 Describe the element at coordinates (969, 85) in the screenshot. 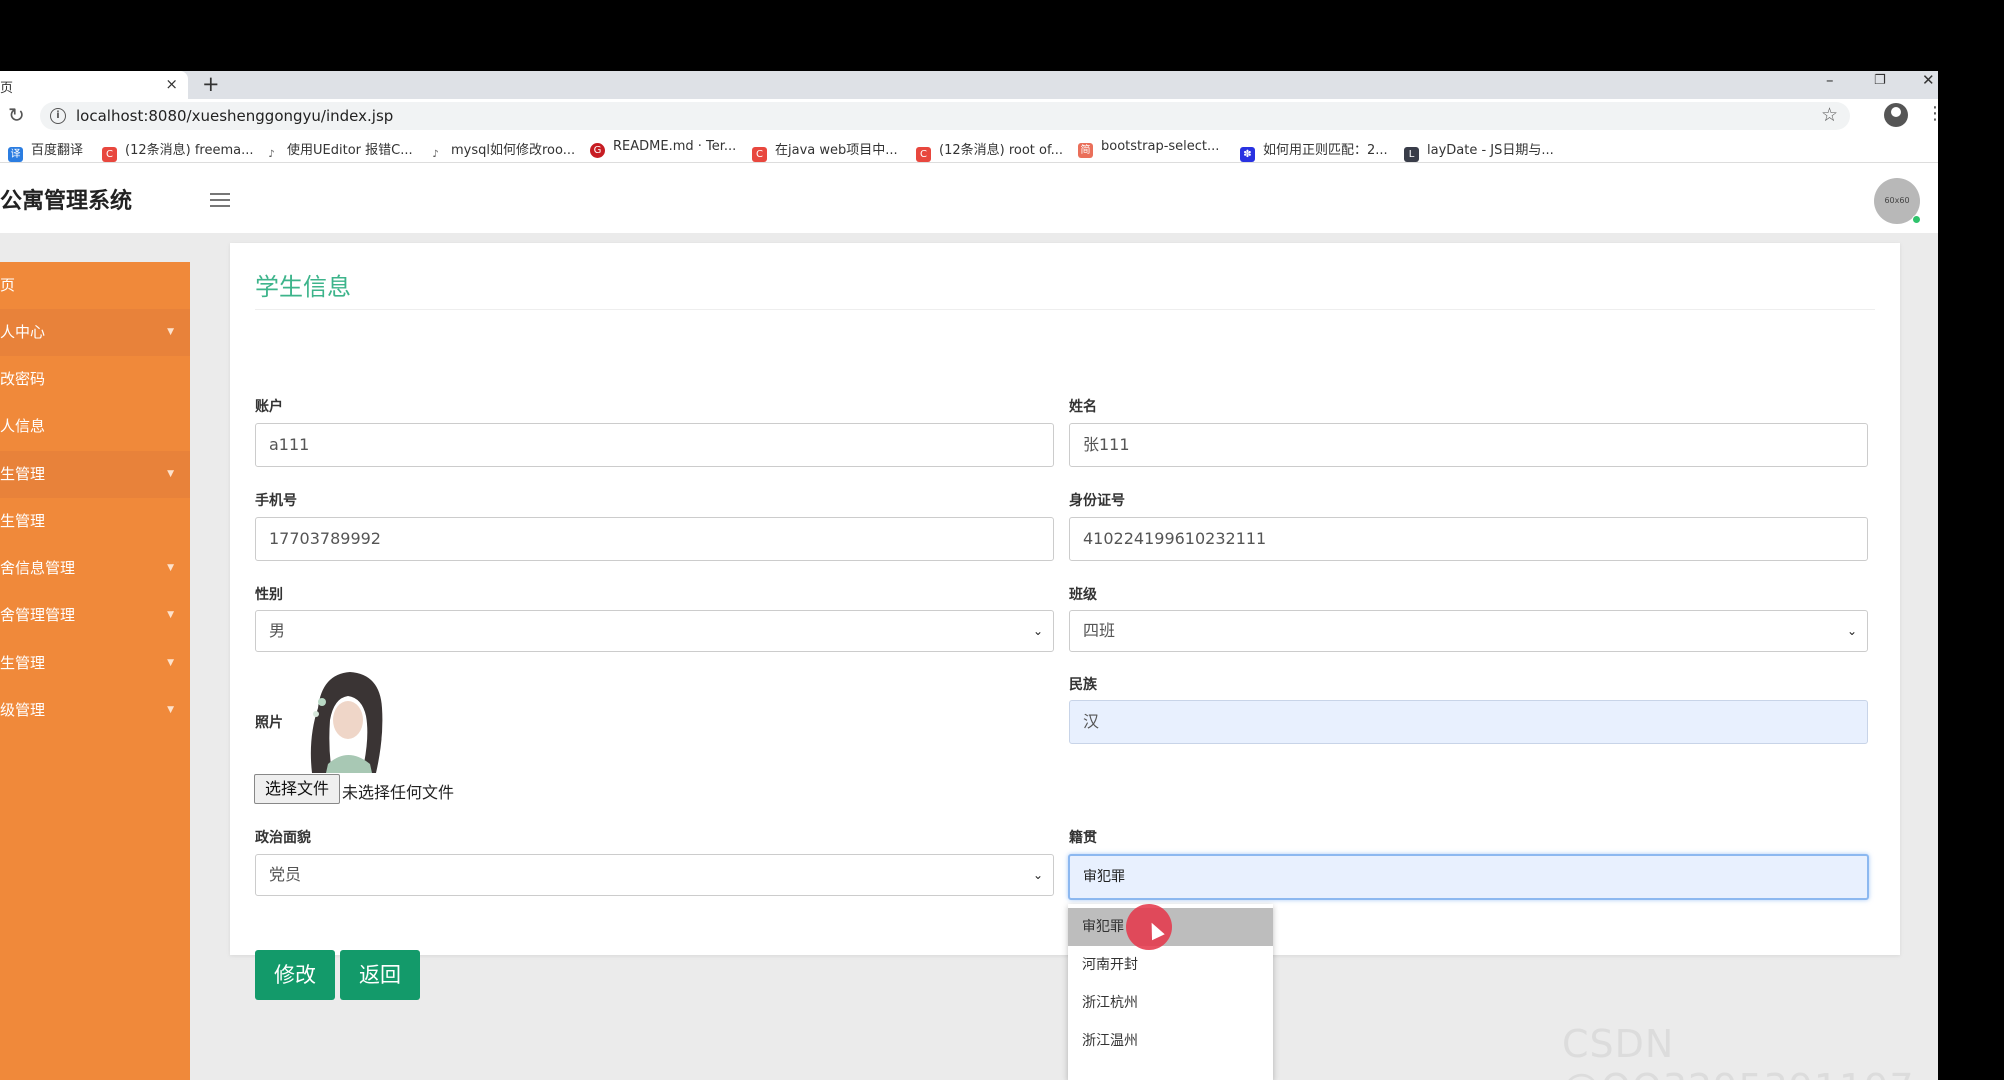

I see `tab-strip: 页 × + – ❐ ✕` at that location.